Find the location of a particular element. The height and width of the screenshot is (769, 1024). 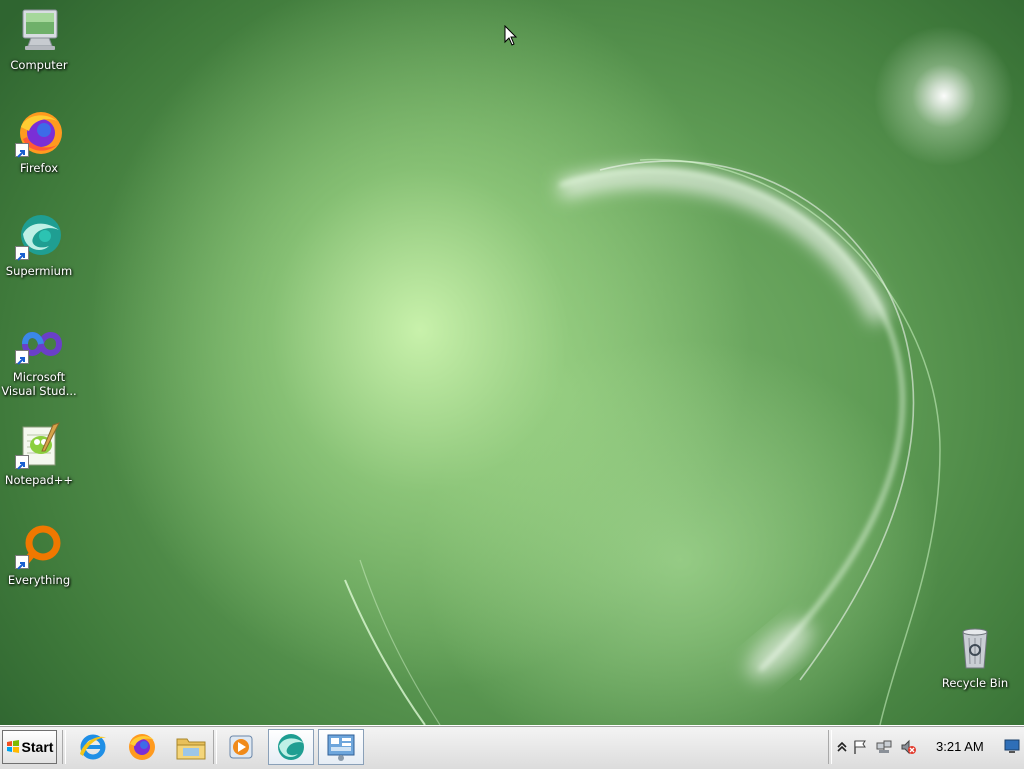

internet-explorer-icon is located at coordinates (93, 747).